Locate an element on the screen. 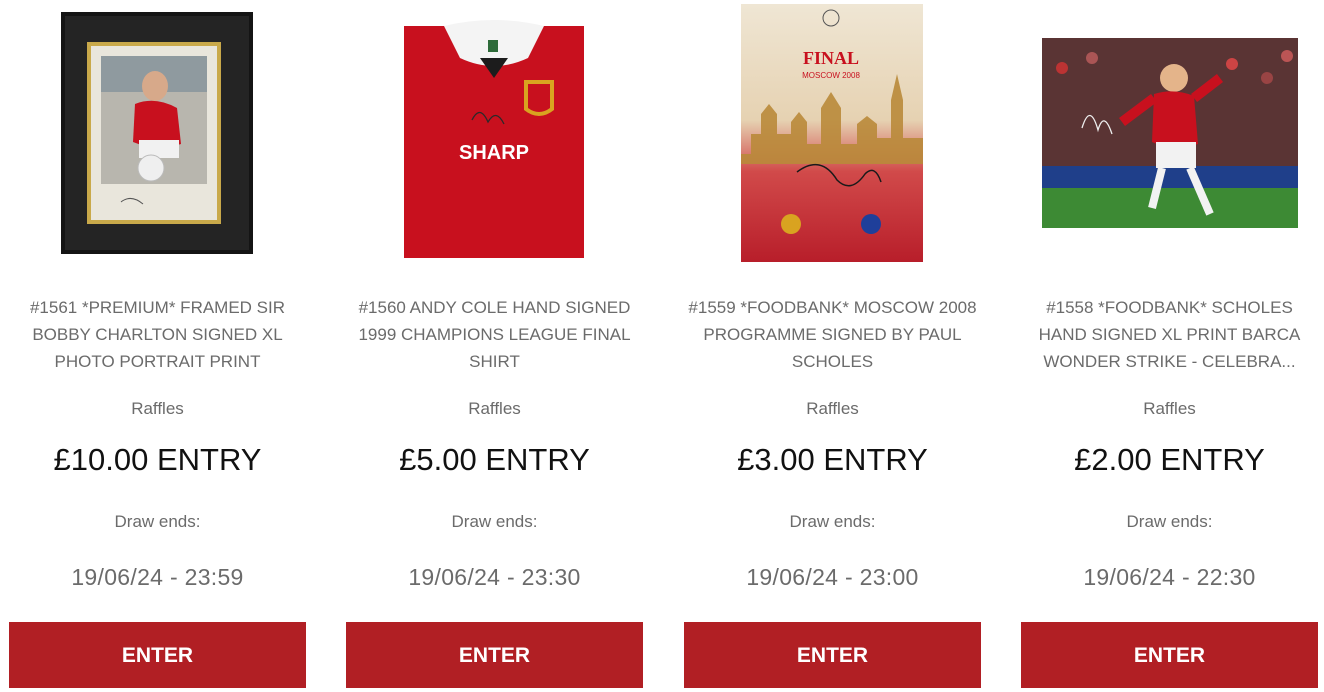 This screenshot has width=1324, height=692. product-image: SHARP is located at coordinates (494, 135).